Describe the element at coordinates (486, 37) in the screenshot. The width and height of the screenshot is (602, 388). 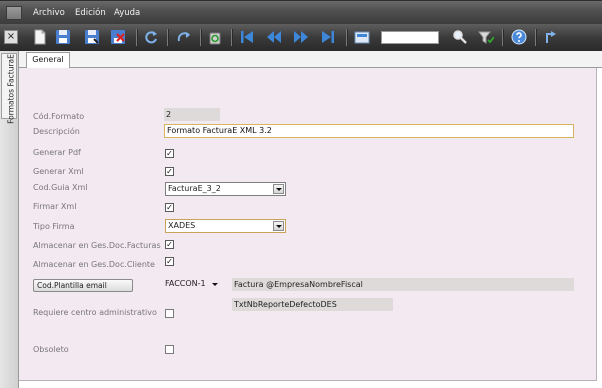
I see `filter-icon` at that location.